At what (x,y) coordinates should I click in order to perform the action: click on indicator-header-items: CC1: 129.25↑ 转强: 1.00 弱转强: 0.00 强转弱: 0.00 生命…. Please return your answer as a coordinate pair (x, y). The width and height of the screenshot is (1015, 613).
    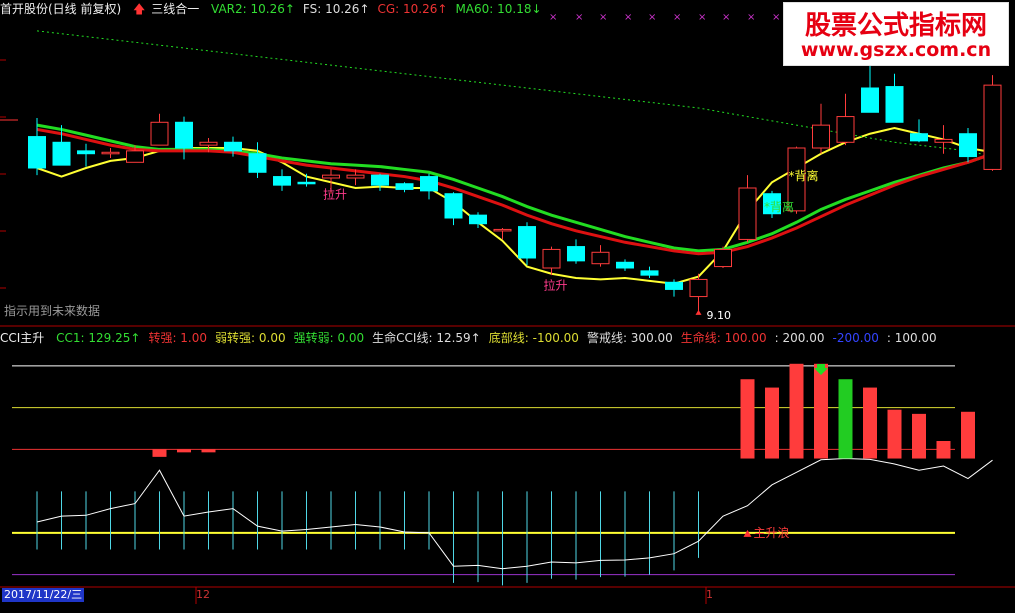
    Looking at the image, I should click on (500, 338).